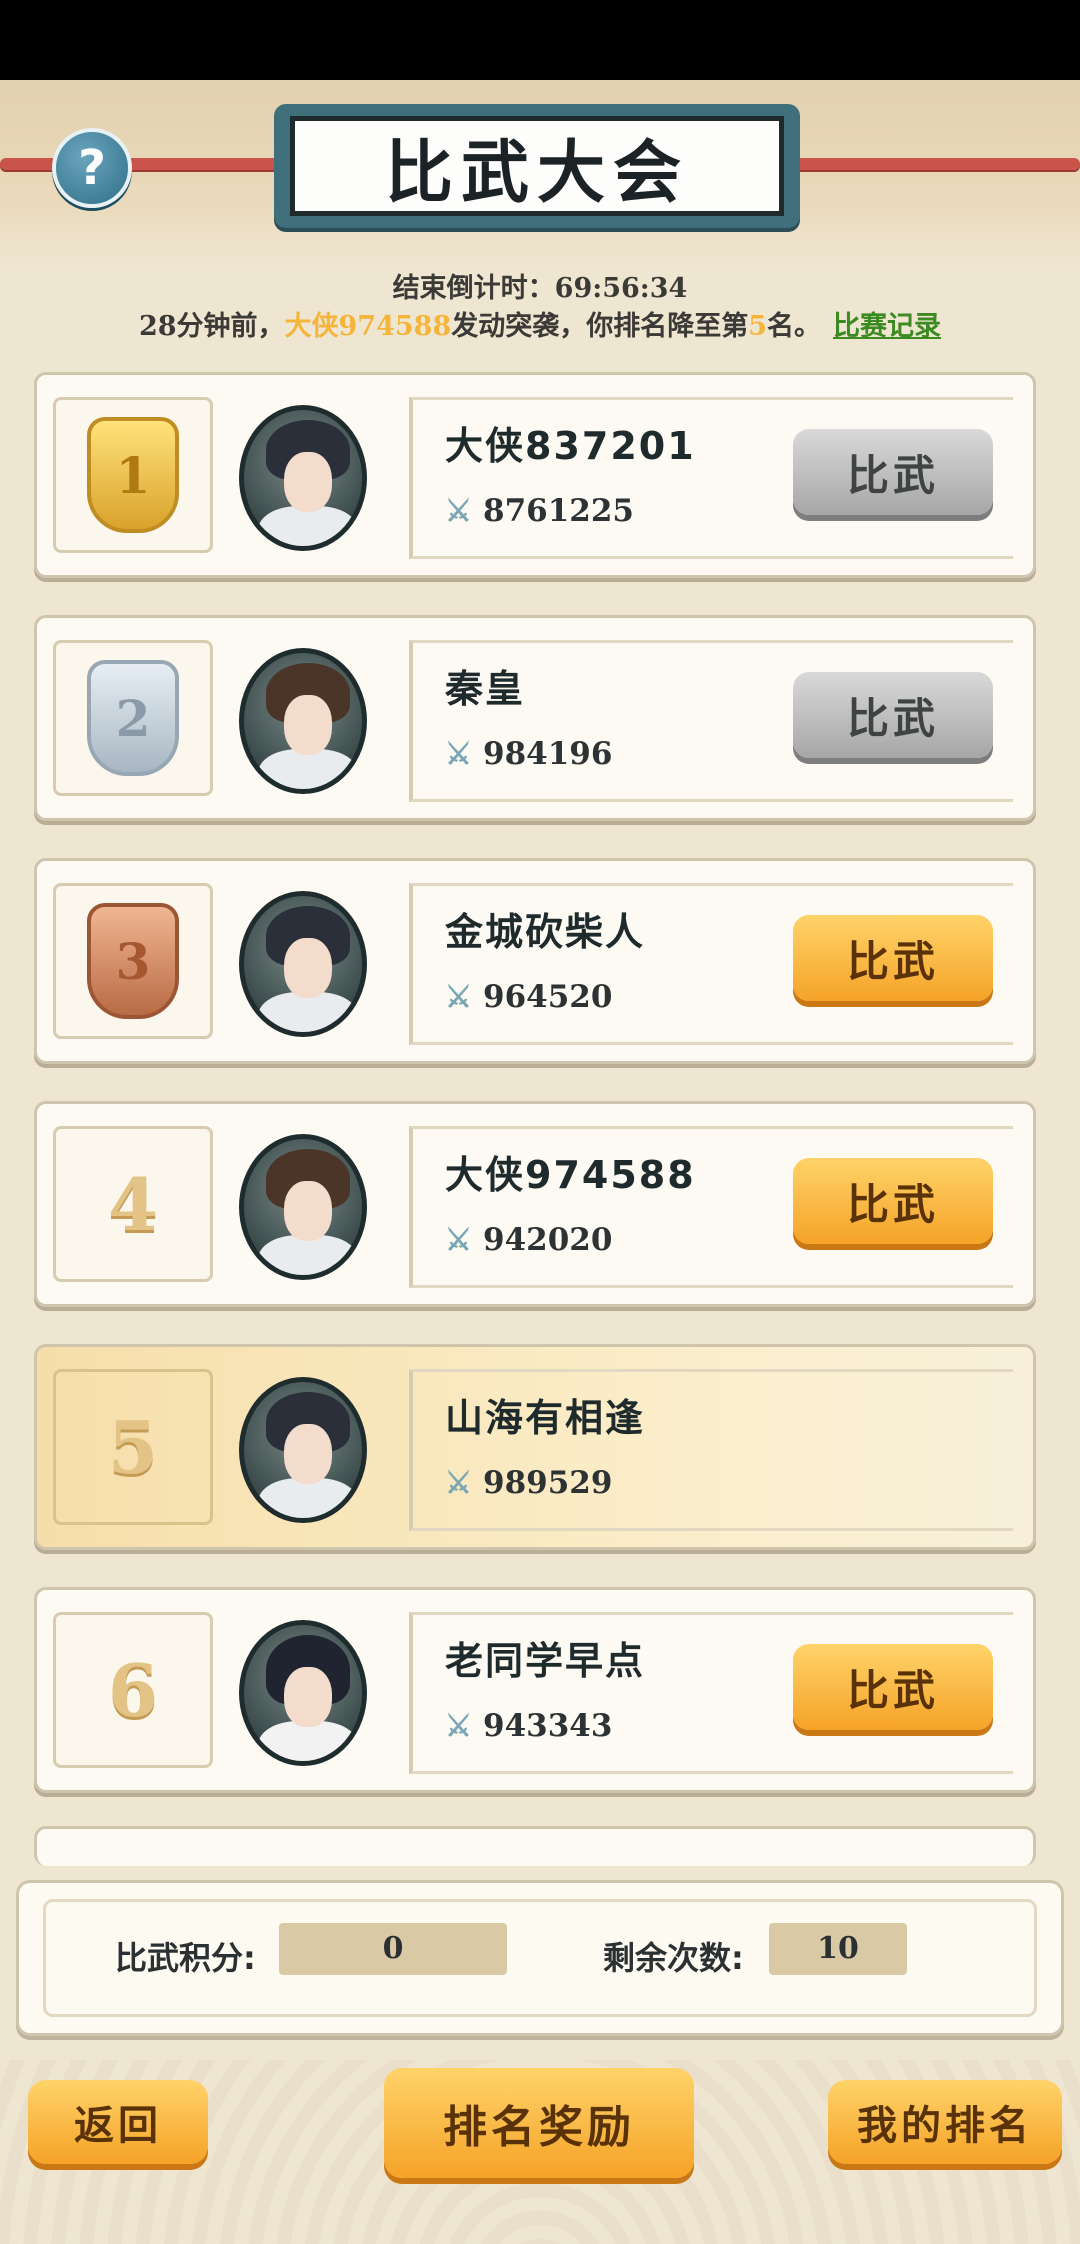  What do you see at coordinates (570, 446) in the screenshot?
I see `player-name: 大侠837201` at bounding box center [570, 446].